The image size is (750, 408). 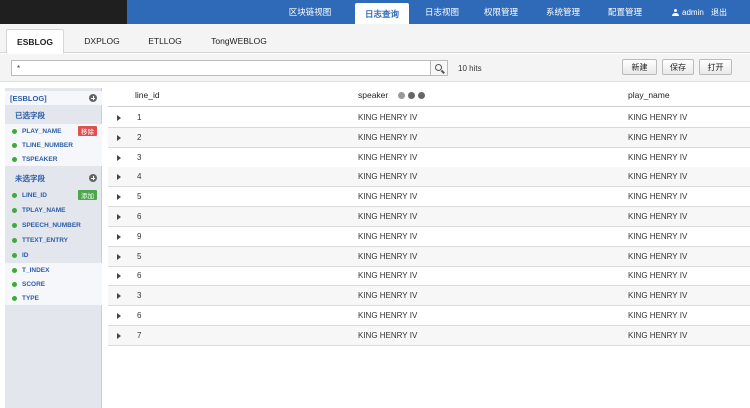 I want to click on tab-tongweblog: TongWEBLOG, so click(x=239, y=41).